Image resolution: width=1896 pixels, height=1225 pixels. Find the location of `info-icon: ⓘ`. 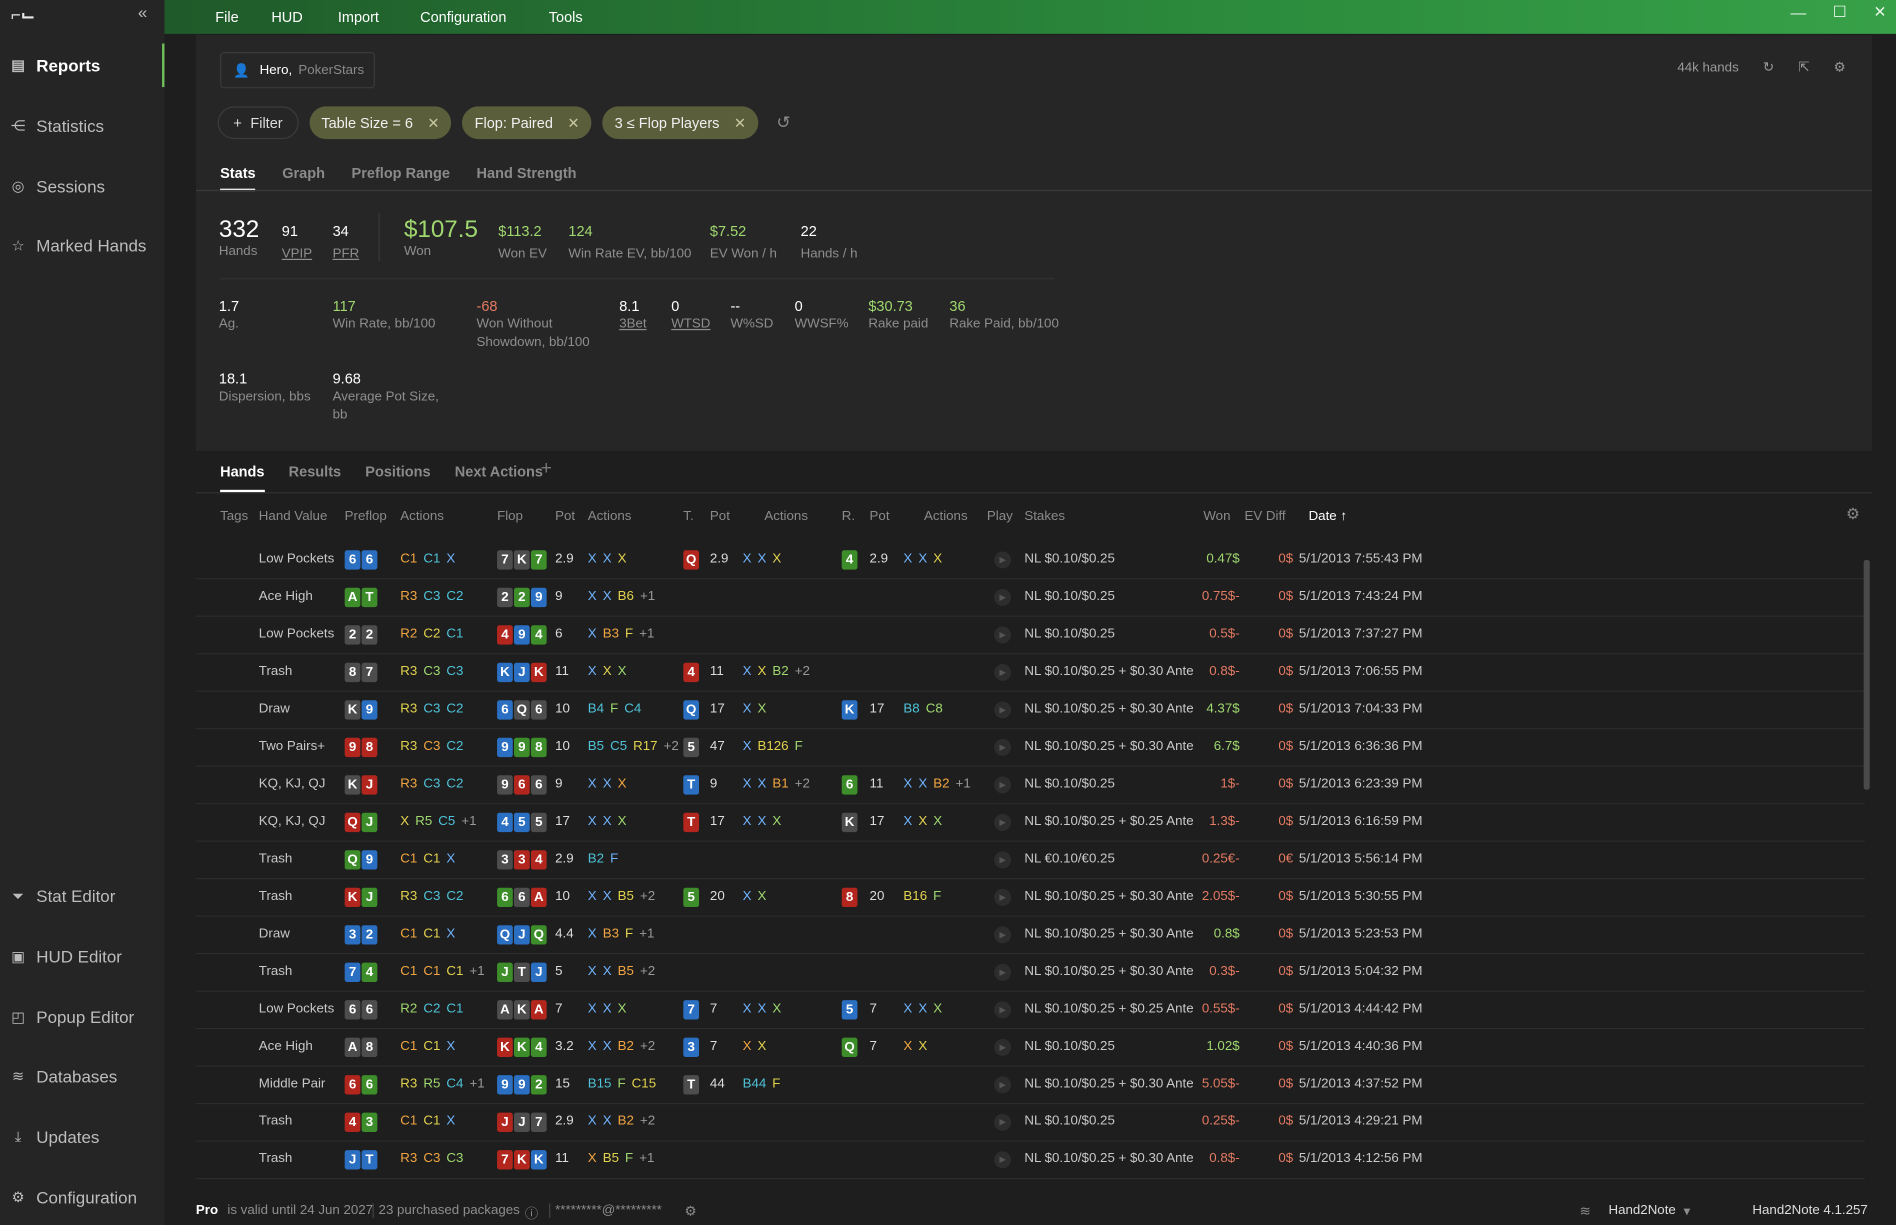

info-icon: ⓘ is located at coordinates (531, 1212).